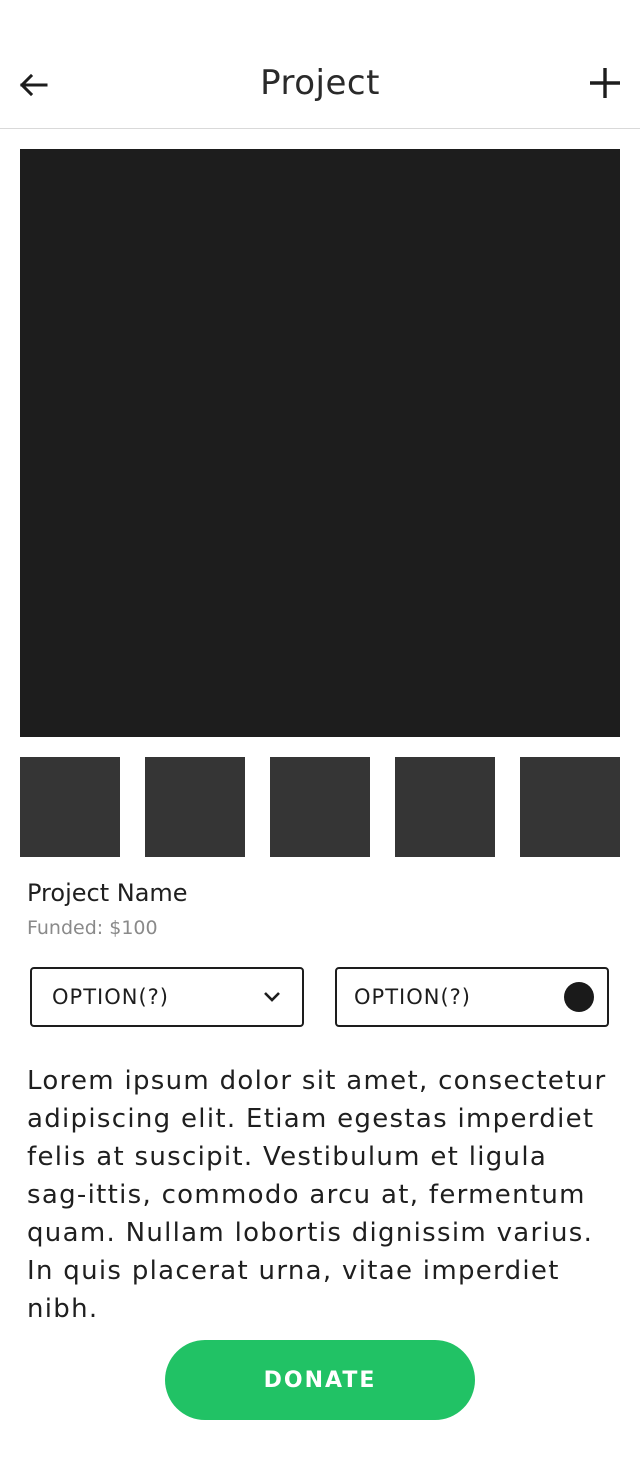 This screenshot has width=640, height=1484. Describe the element at coordinates (272, 997) in the screenshot. I see `chevron-down-icon` at that location.